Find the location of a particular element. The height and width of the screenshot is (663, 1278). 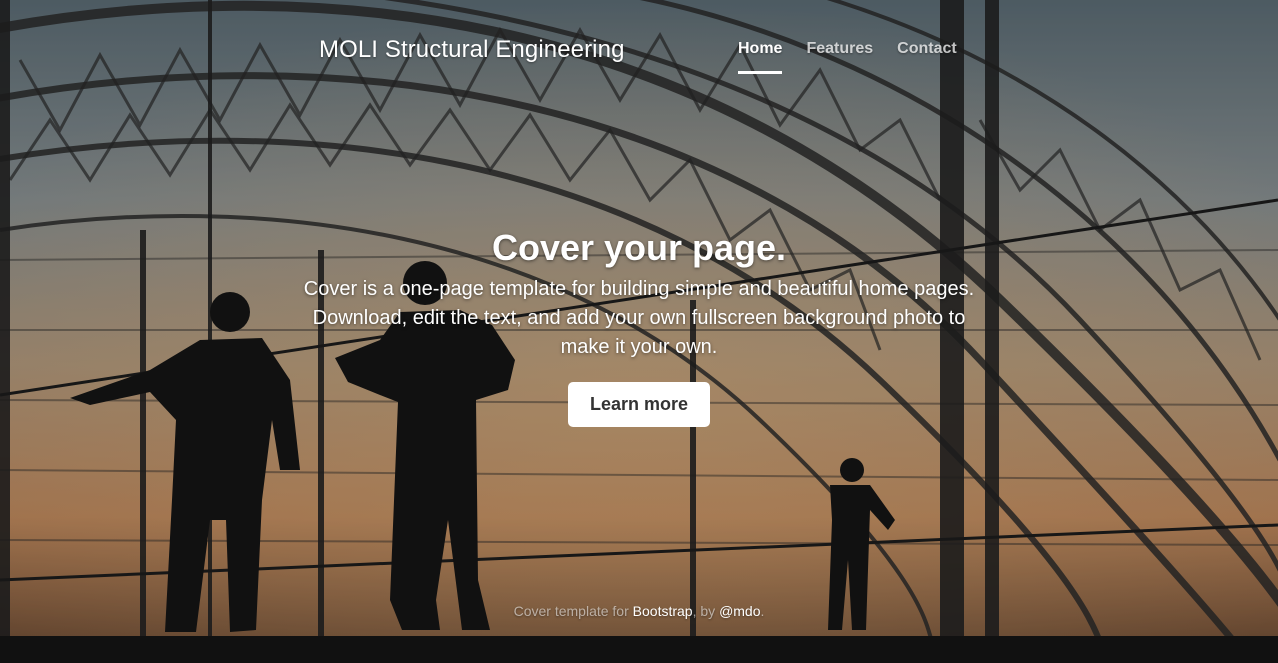

main-nav: Home Features Contact is located at coordinates (847, 57).